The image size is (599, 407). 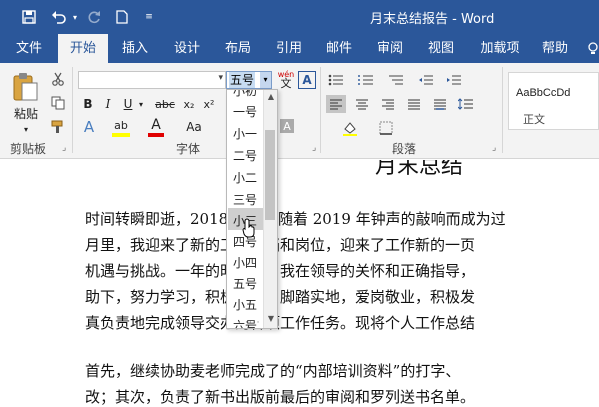 What do you see at coordinates (108, 104) in the screenshot?
I see `italic-button: I` at bounding box center [108, 104].